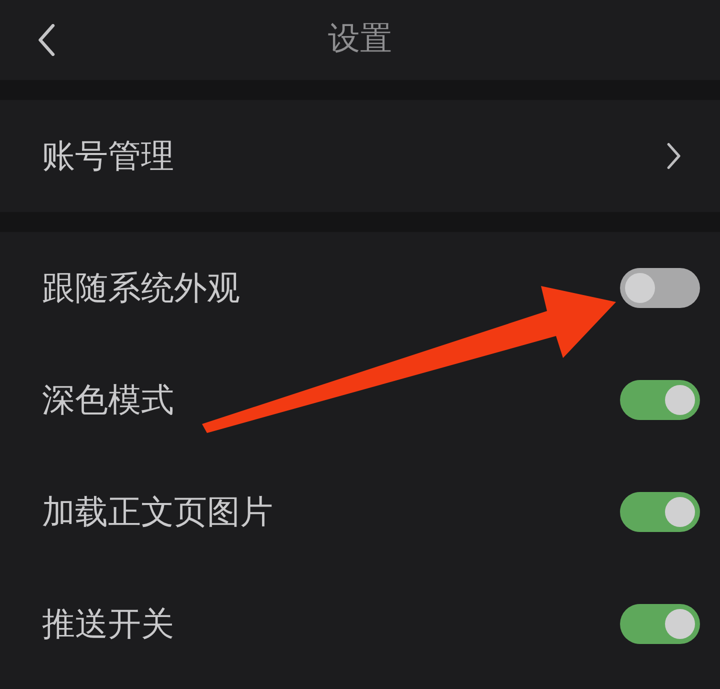 This screenshot has width=720, height=689. Describe the element at coordinates (108, 624) in the screenshot. I see `setting-label: 推送开关` at that location.